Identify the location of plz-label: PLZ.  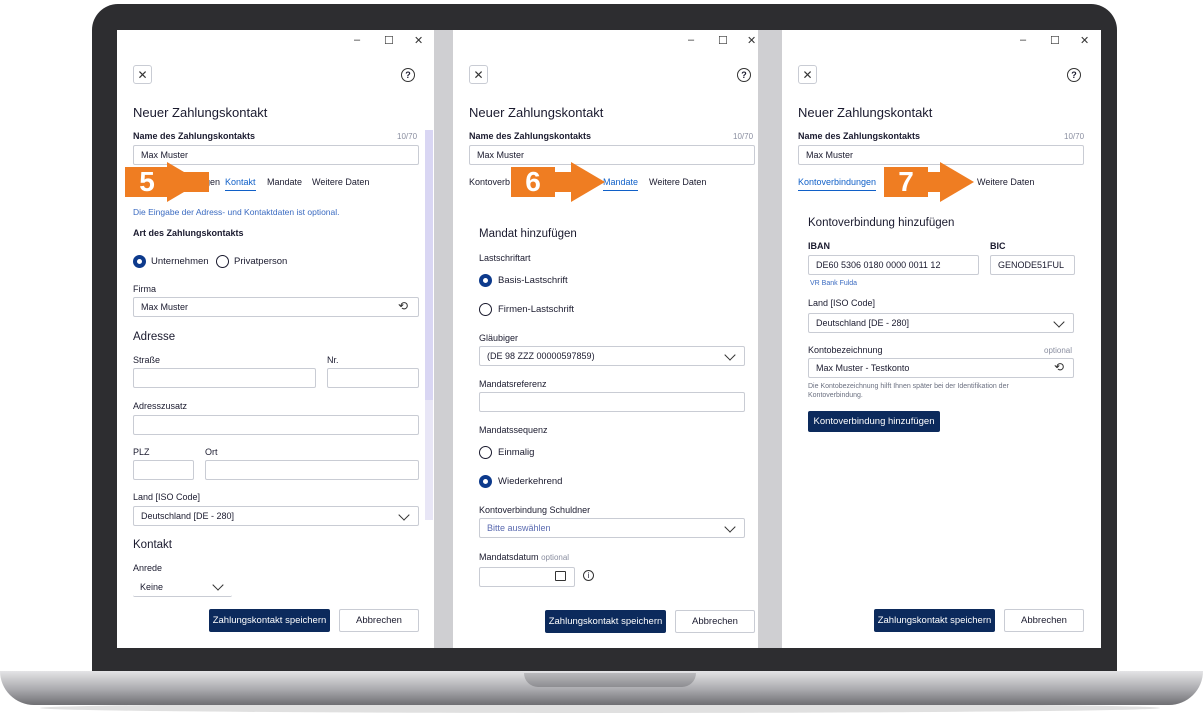
(141, 452).